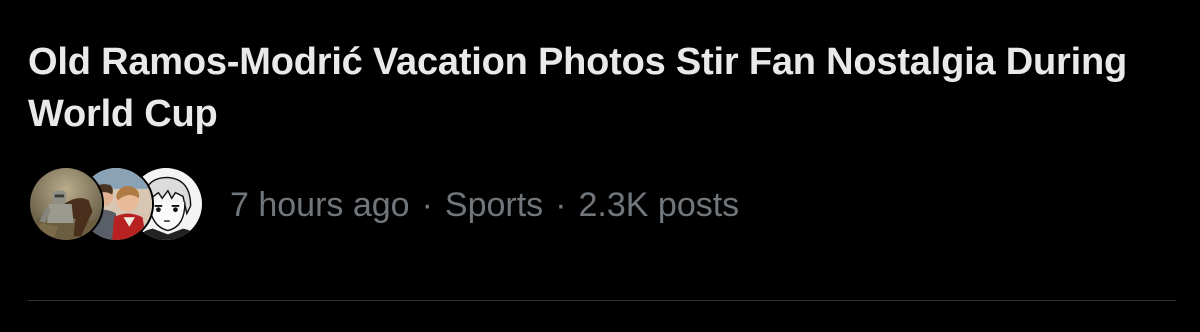 This screenshot has width=1200, height=332. I want to click on trend-post-count: 2.3K posts, so click(659, 205).